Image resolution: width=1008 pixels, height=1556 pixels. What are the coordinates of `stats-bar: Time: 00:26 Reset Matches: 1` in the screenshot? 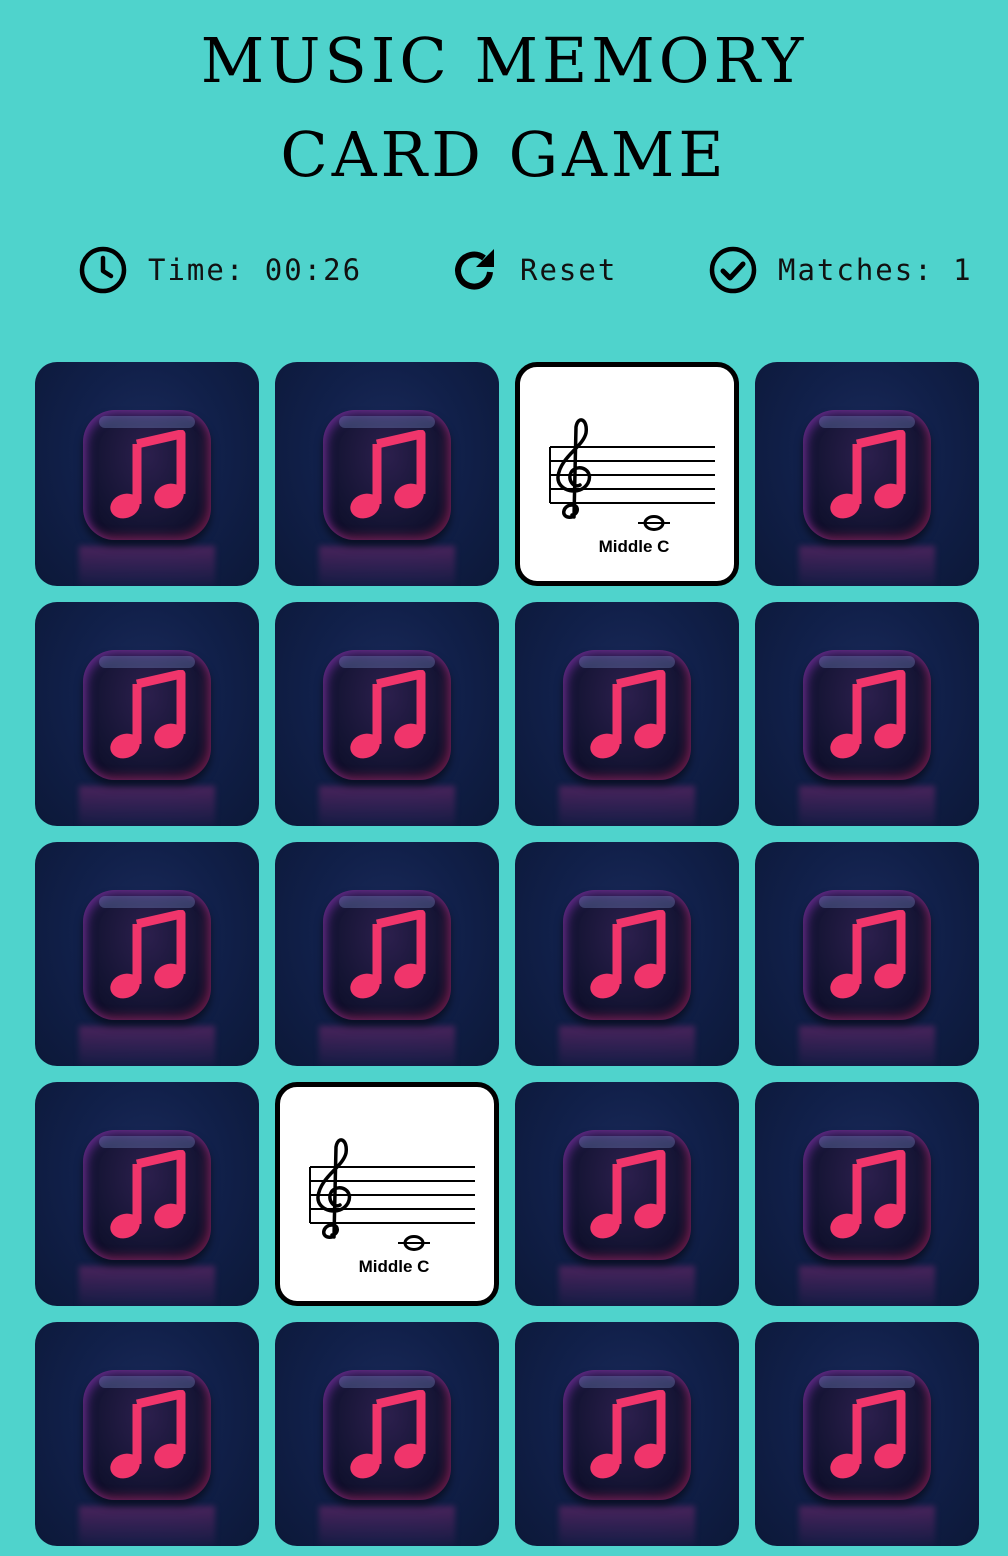 It's located at (504, 270).